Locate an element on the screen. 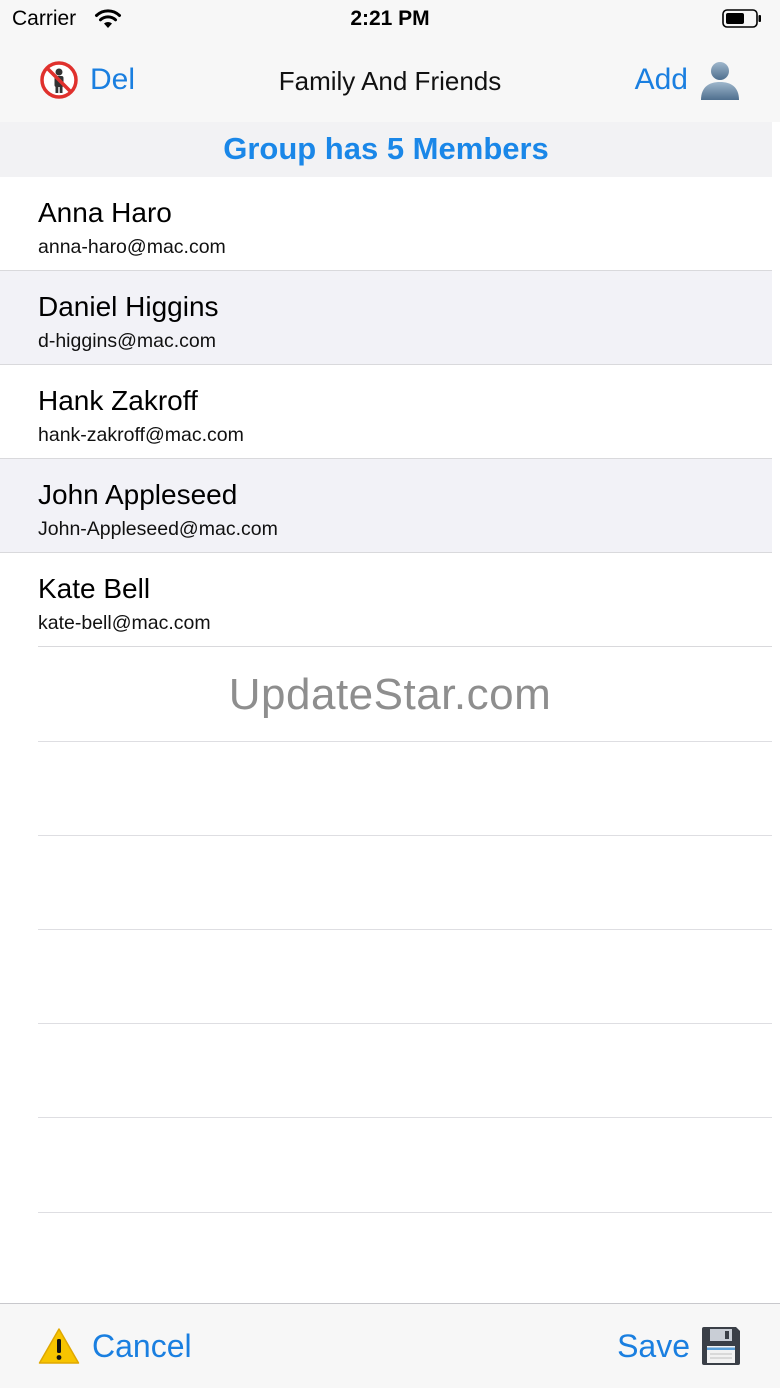 This screenshot has height=1388, width=780. member-name: Daniel Higgins is located at coordinates (128, 306).